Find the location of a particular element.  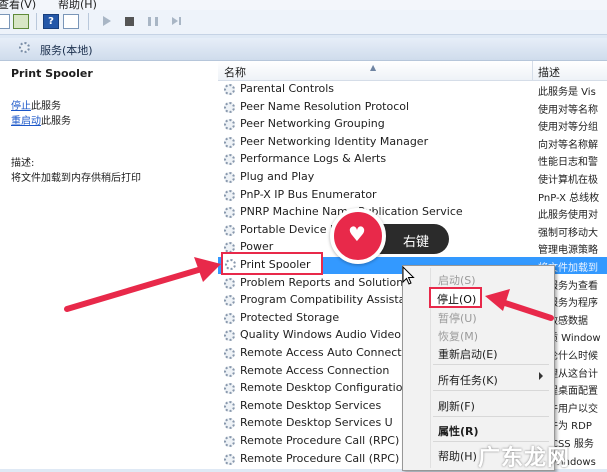

arrow-to-stop-icon is located at coordinates (519, 305).